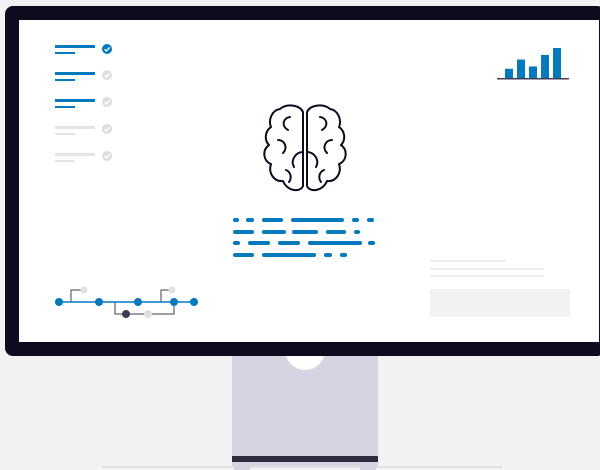 The width and height of the screenshot is (600, 470). I want to click on stand-foot-right, so click(368, 466).